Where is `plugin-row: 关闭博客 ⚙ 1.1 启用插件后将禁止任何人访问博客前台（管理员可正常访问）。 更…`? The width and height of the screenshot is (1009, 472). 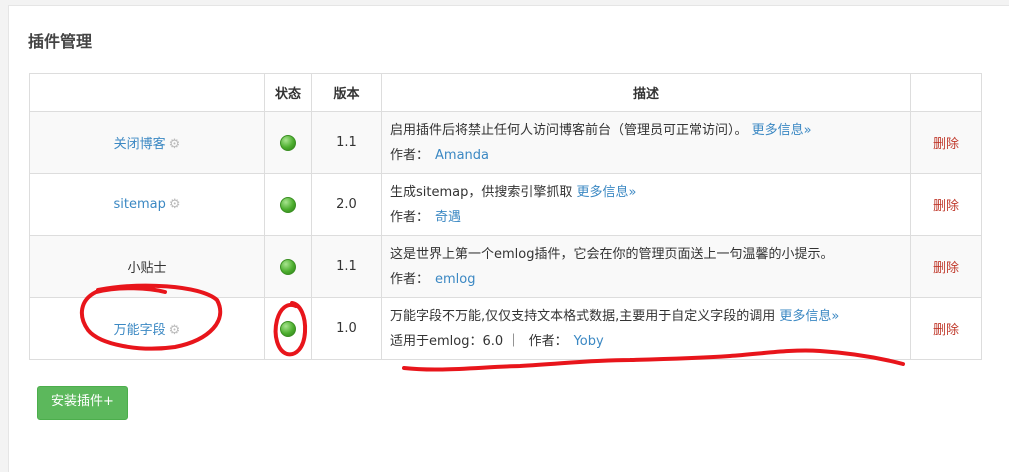 plugin-row: 关闭博客 ⚙ 1.1 启用插件后将禁止任何人访问博客前台（管理员可正常访问）。 更… is located at coordinates (505, 142).